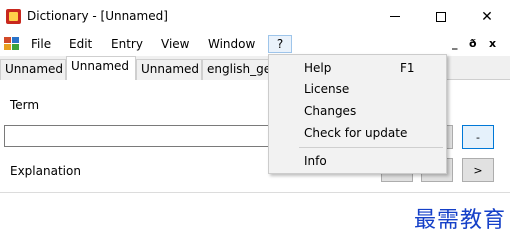 The height and width of the screenshot is (247, 510). I want to click on minimize-icon, so click(395, 16).